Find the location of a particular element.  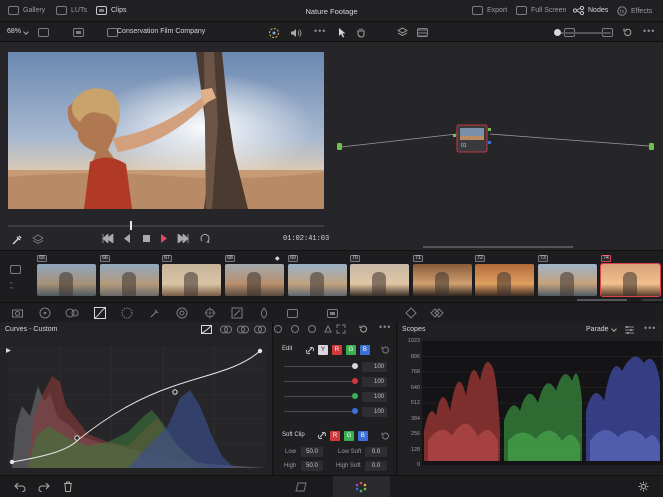

skip-back-icon is located at coordinates (108, 238).